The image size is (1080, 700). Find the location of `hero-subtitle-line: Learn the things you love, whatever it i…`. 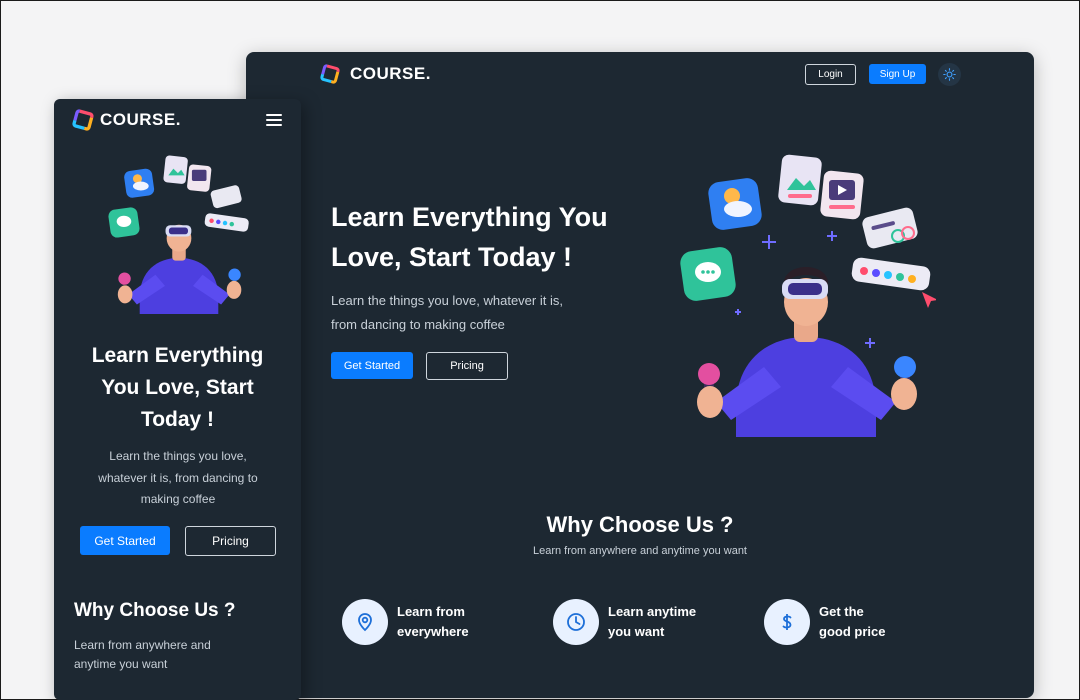

hero-subtitle-line: Learn the things you love, whatever it i… is located at coordinates (447, 300).